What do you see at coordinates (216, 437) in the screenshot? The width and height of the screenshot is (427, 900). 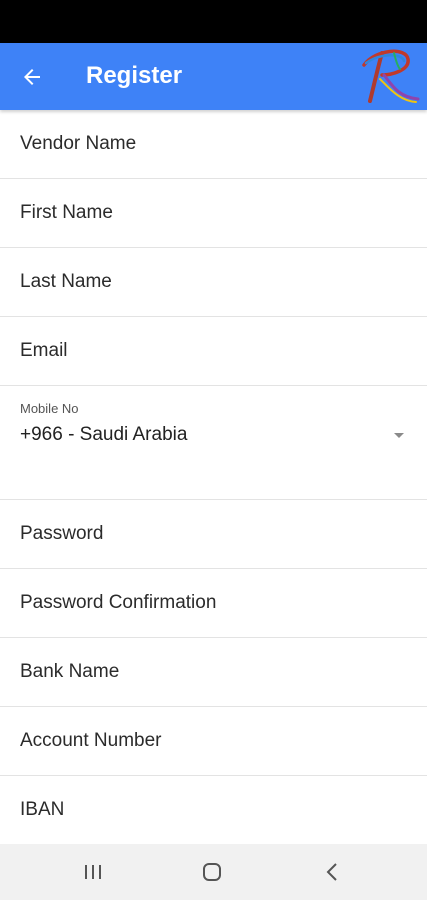 I see `country-code-select: +966 - Saudi Arabia` at bounding box center [216, 437].